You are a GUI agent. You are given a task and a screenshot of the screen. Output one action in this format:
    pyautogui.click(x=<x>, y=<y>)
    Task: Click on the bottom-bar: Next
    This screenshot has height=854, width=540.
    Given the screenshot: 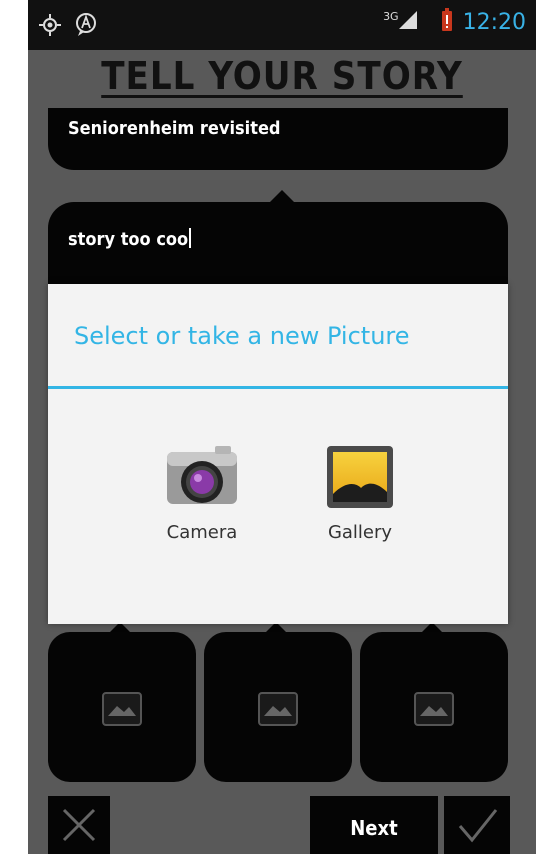 What is the action you would take?
    pyautogui.click(x=282, y=825)
    